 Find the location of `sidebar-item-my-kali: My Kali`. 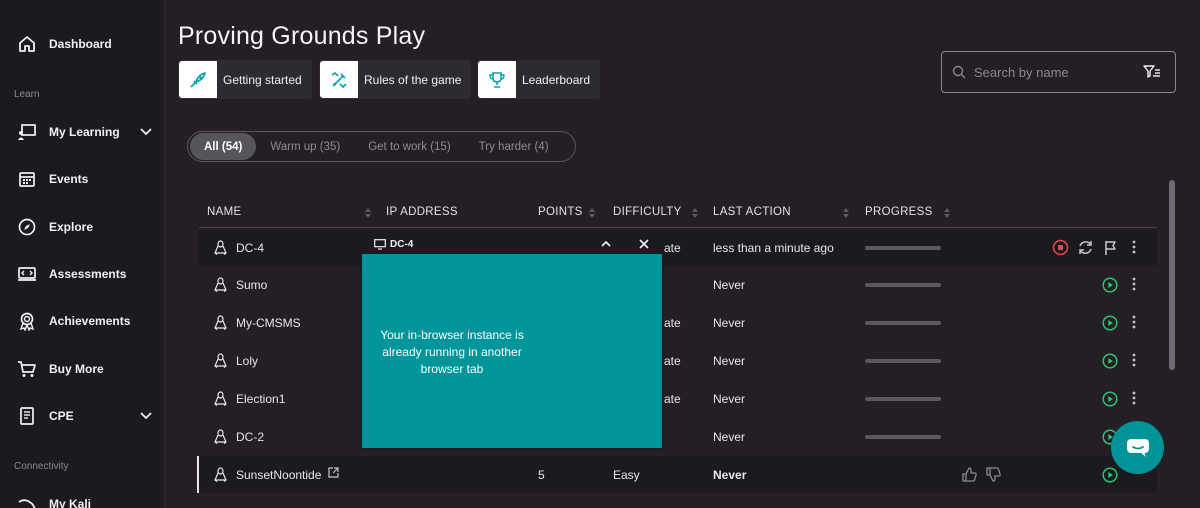

sidebar-item-my-kali: My Kali is located at coordinates (82, 496).